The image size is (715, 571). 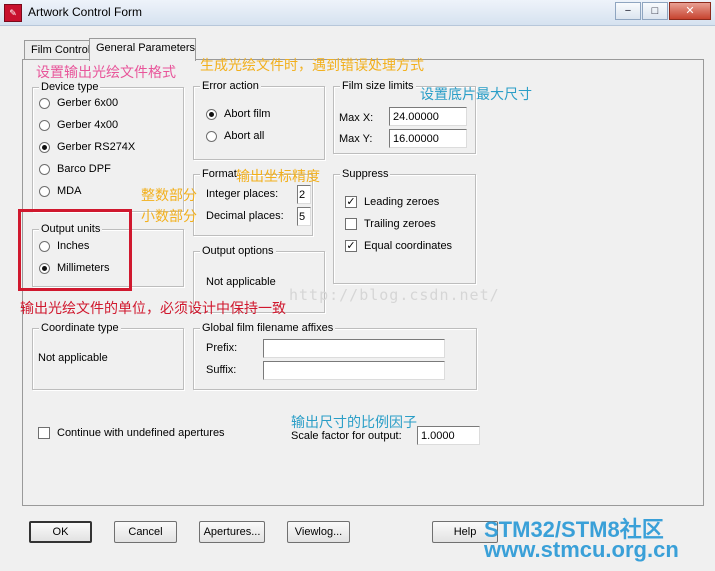 I want to click on error-action-title: Error action, so click(x=230, y=86).